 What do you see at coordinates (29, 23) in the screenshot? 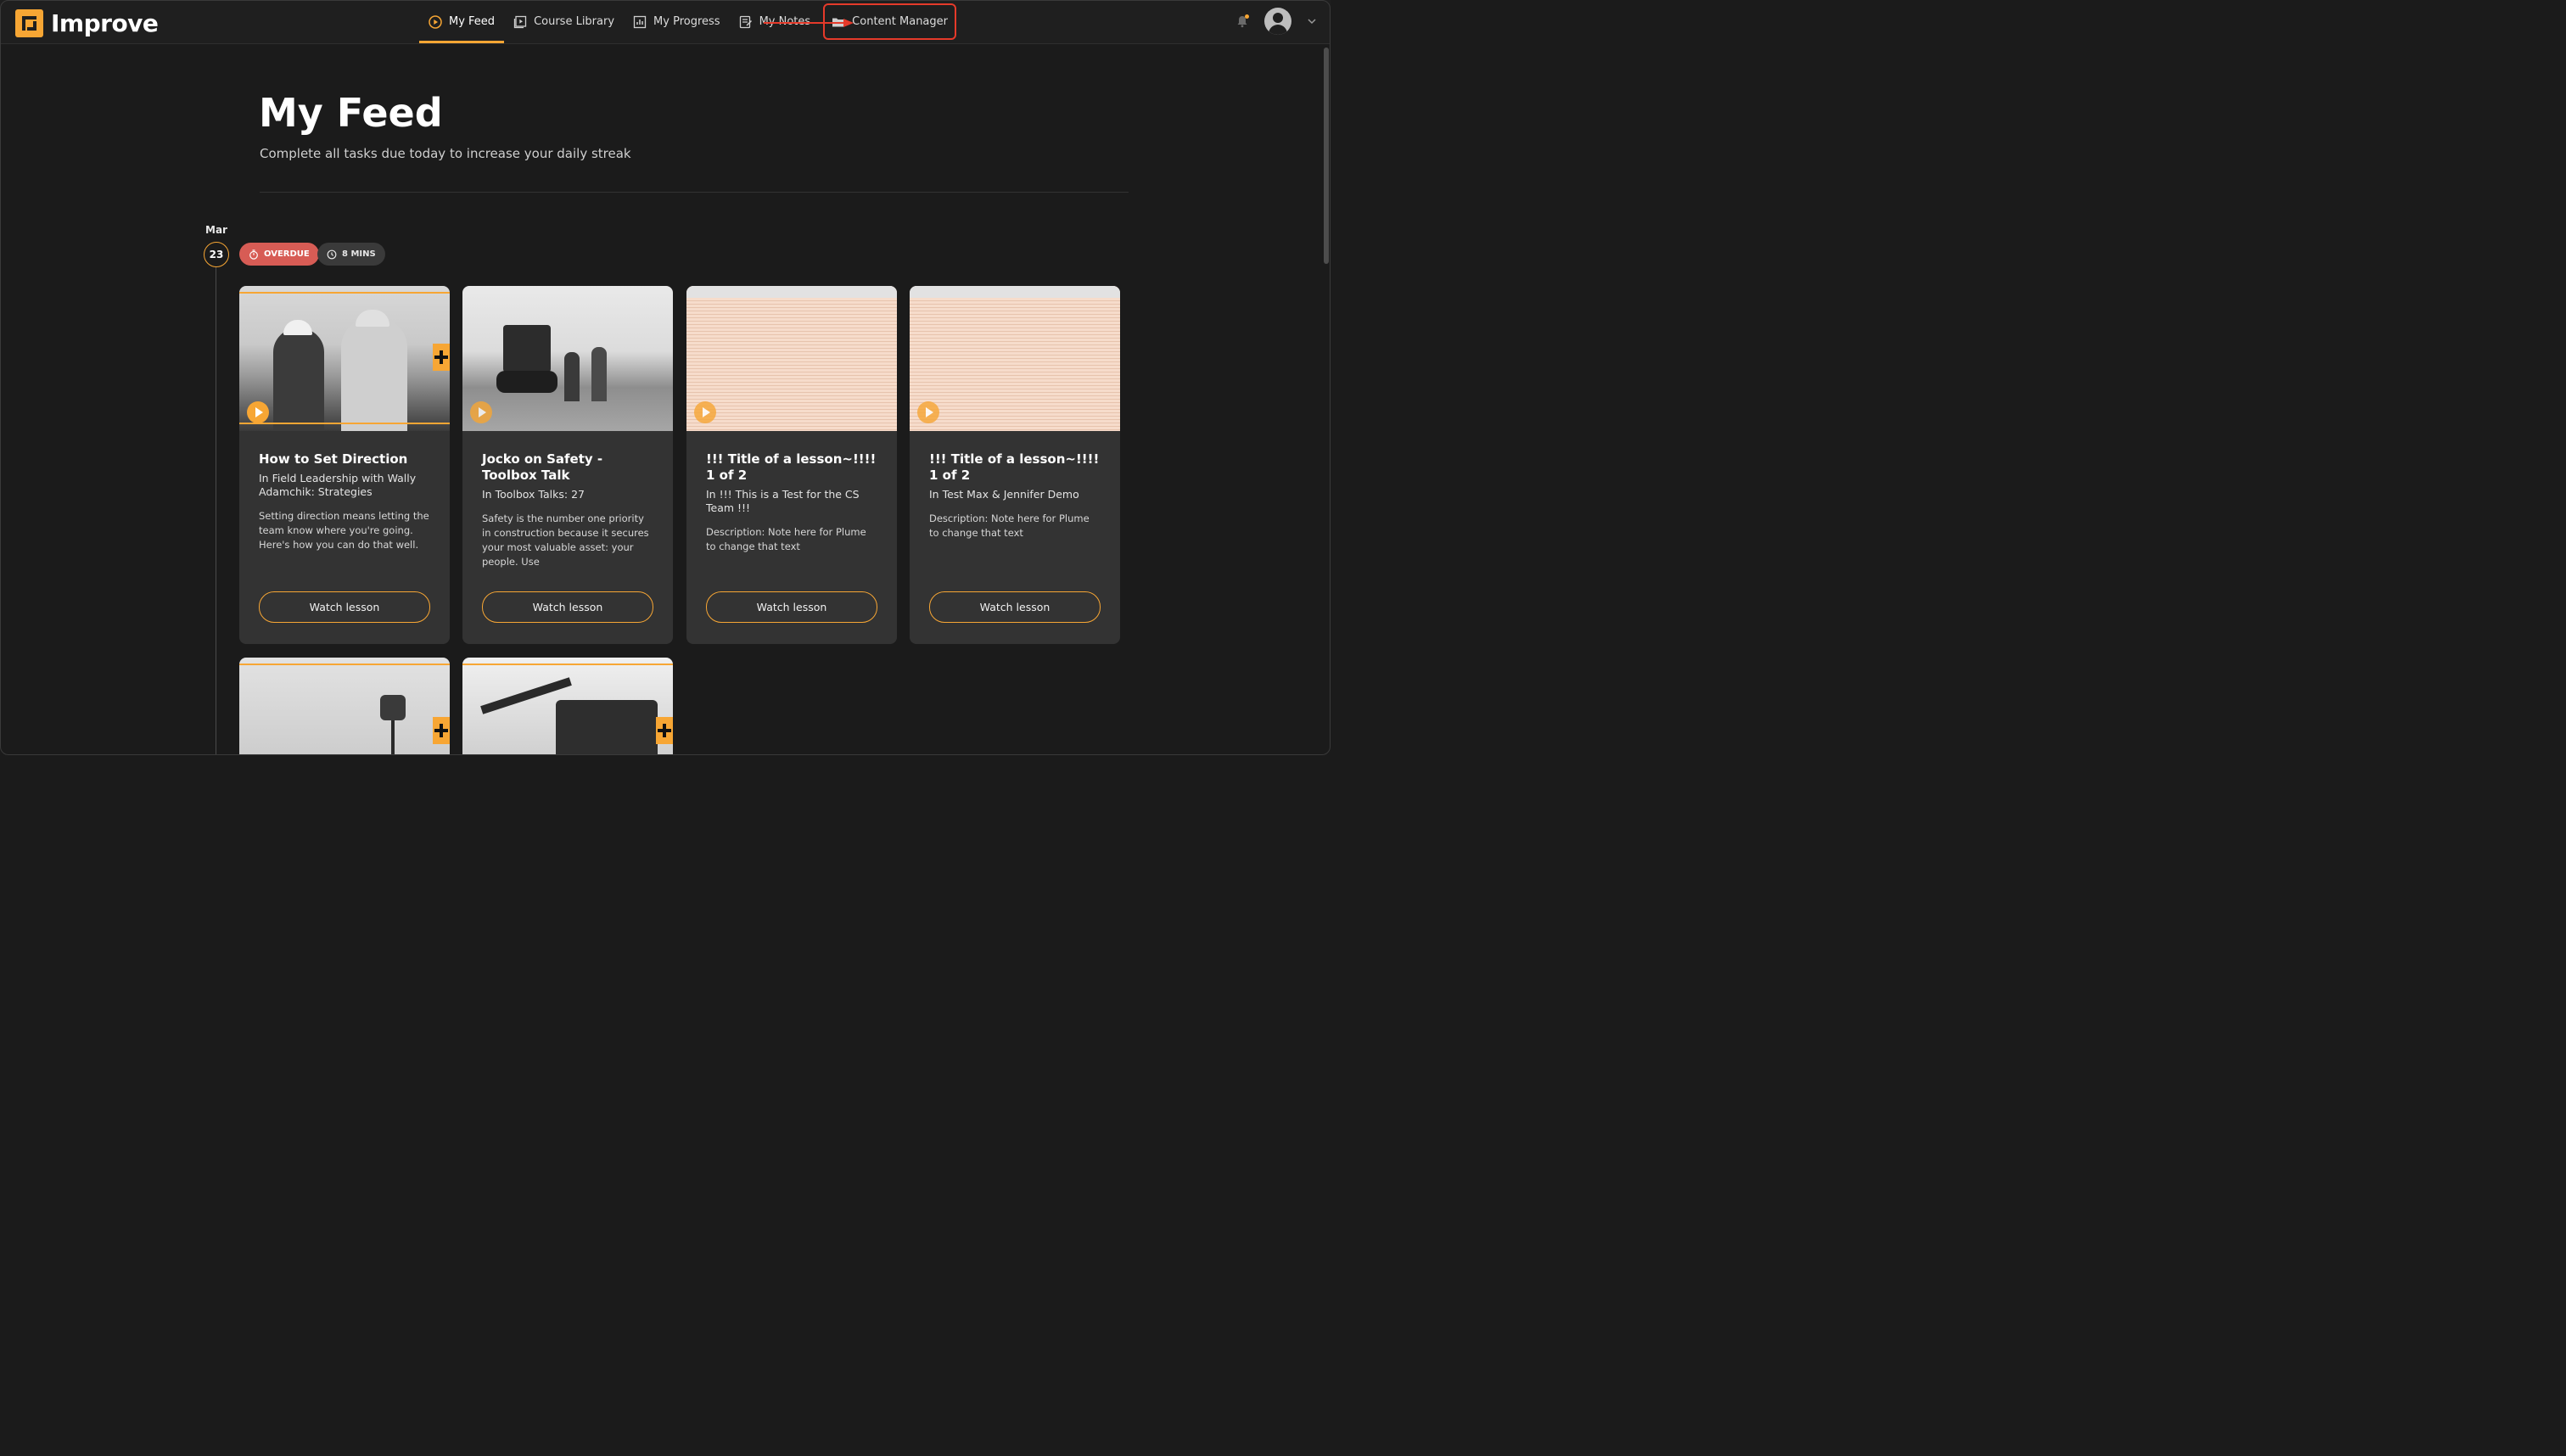
I see `logo-mark-icon` at bounding box center [29, 23].